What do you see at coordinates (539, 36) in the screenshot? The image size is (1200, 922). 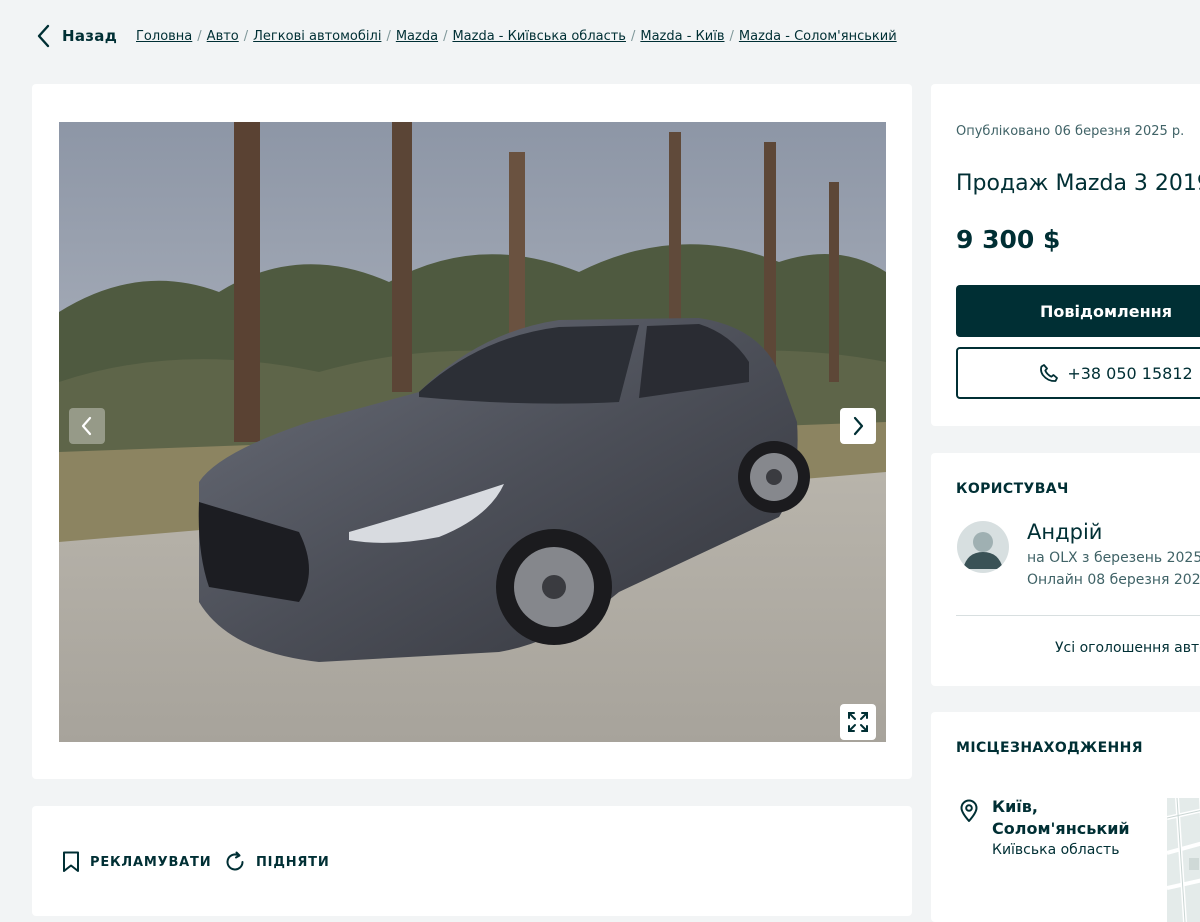 I see `breadcrumb-mazda-region: Mazda - Київська область` at bounding box center [539, 36].